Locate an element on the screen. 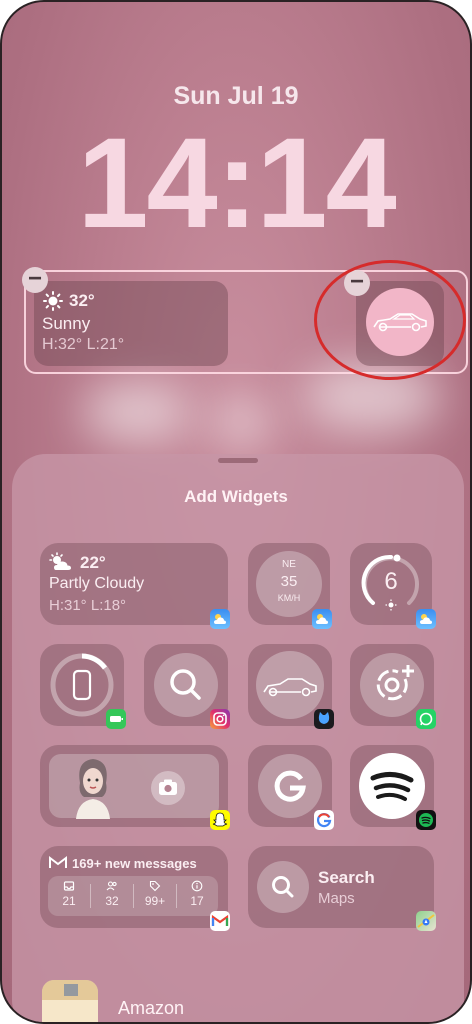  spotify-app-icon is located at coordinates (426, 820).